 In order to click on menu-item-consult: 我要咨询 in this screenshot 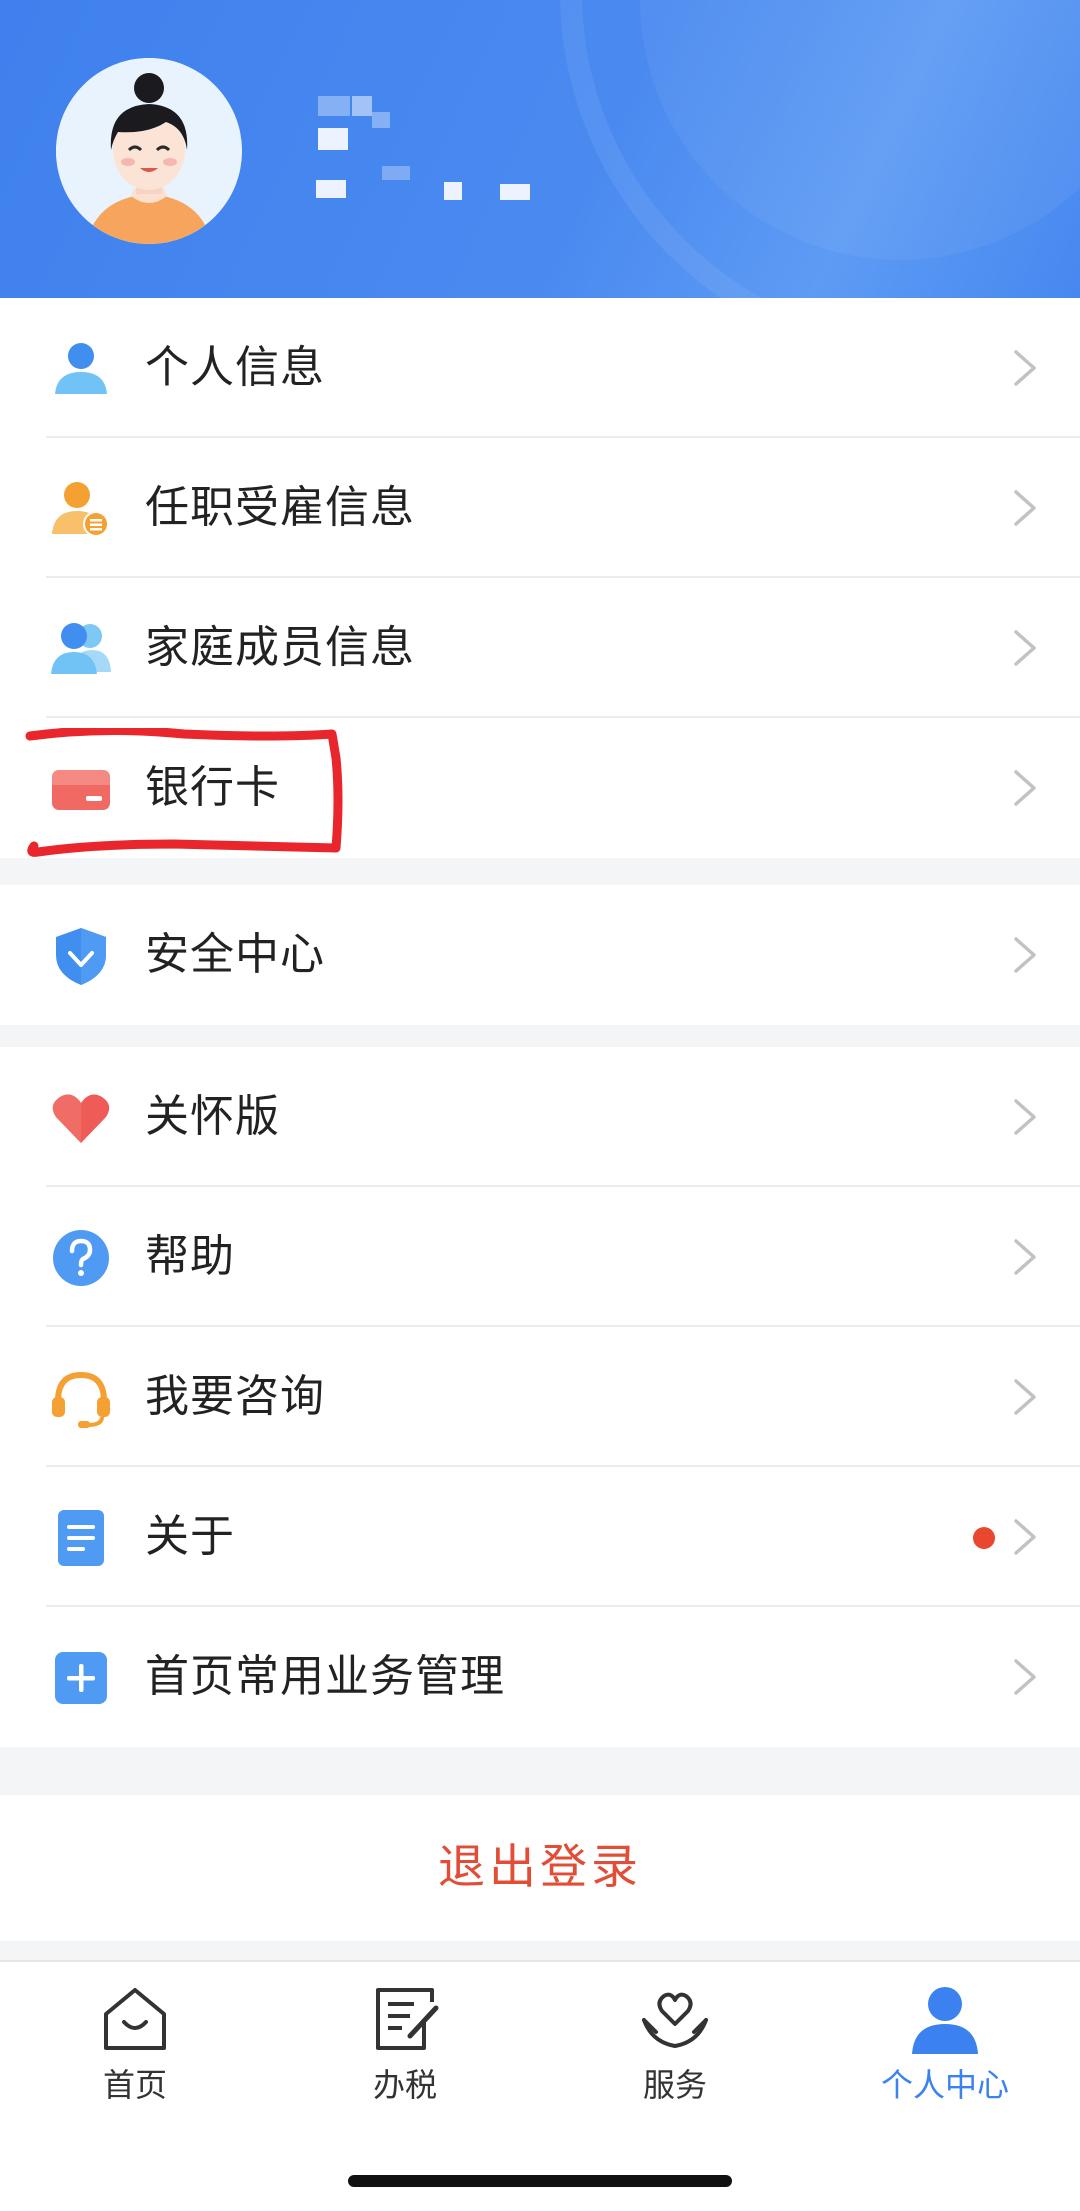, I will do `click(540, 1397)`.